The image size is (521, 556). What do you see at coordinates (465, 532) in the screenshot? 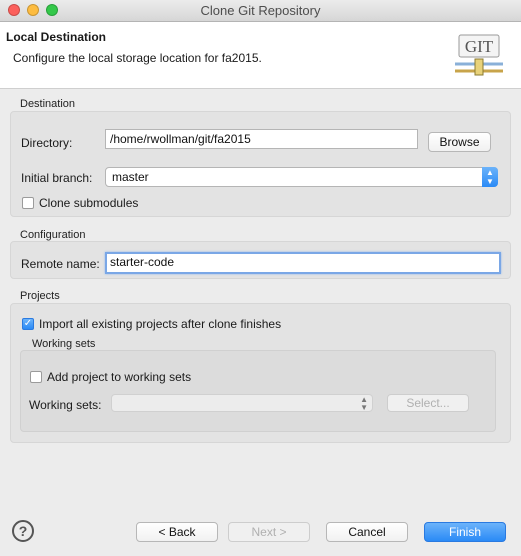
I see `finish-button: Finish` at bounding box center [465, 532].